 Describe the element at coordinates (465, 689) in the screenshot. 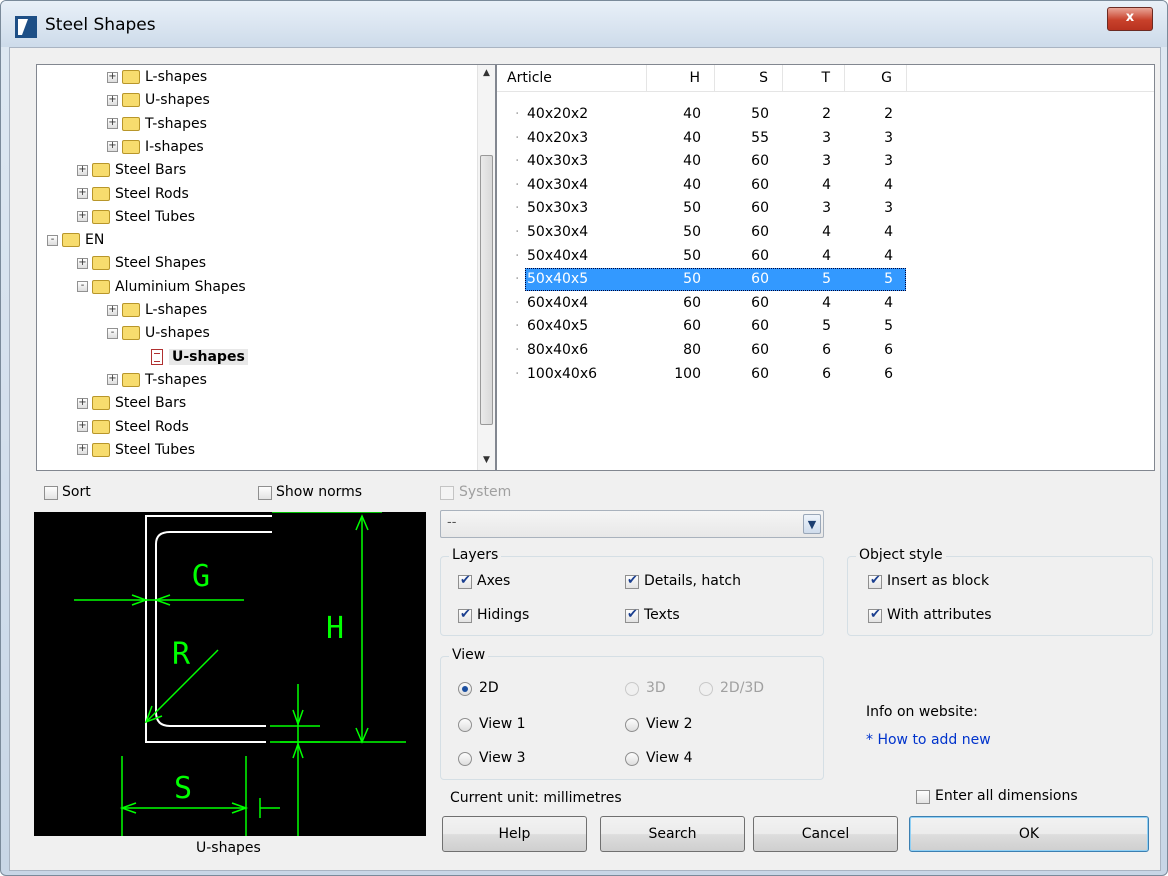

I see `view-2d-radio` at that location.